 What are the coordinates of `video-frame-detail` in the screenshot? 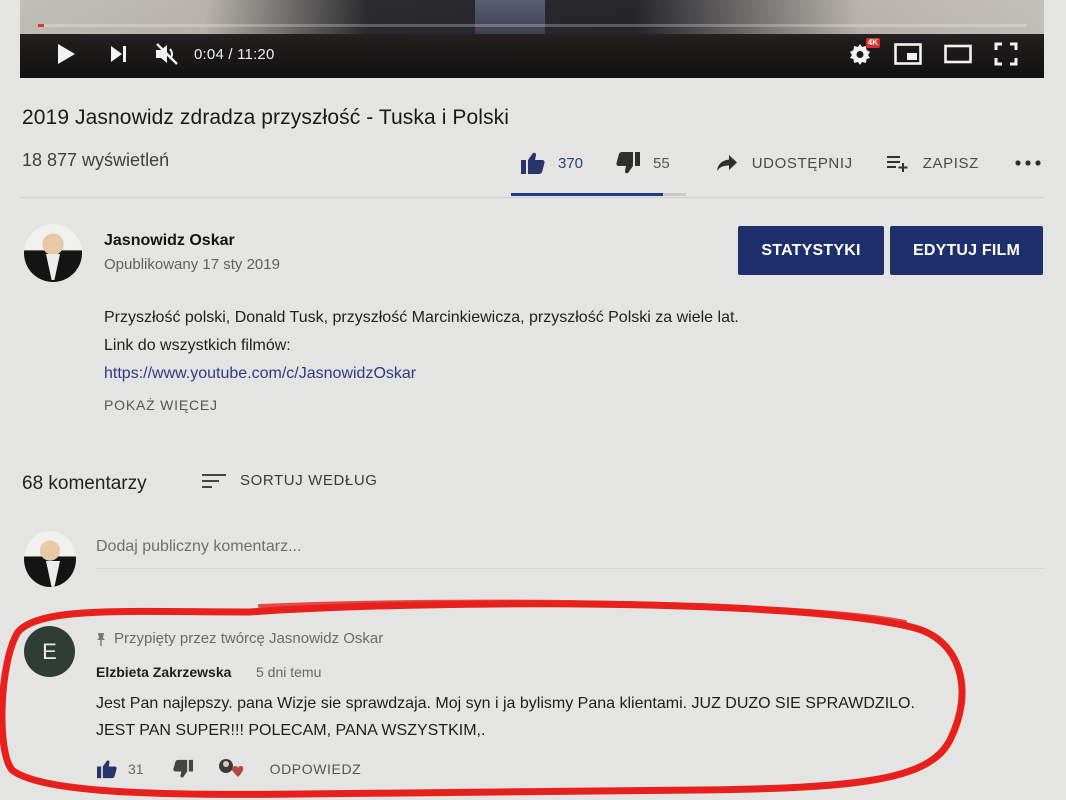 It's located at (510, 17).